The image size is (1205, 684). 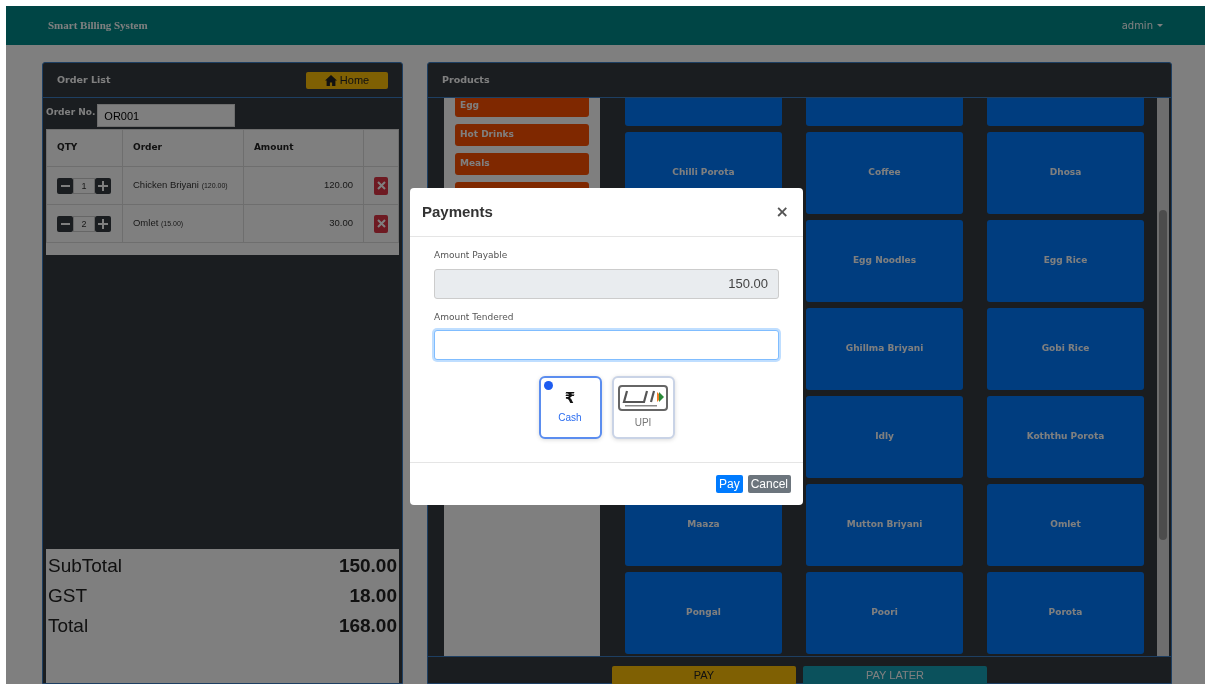 I want to click on pay-later-button: PAY LATER, so click(x=895, y=675).